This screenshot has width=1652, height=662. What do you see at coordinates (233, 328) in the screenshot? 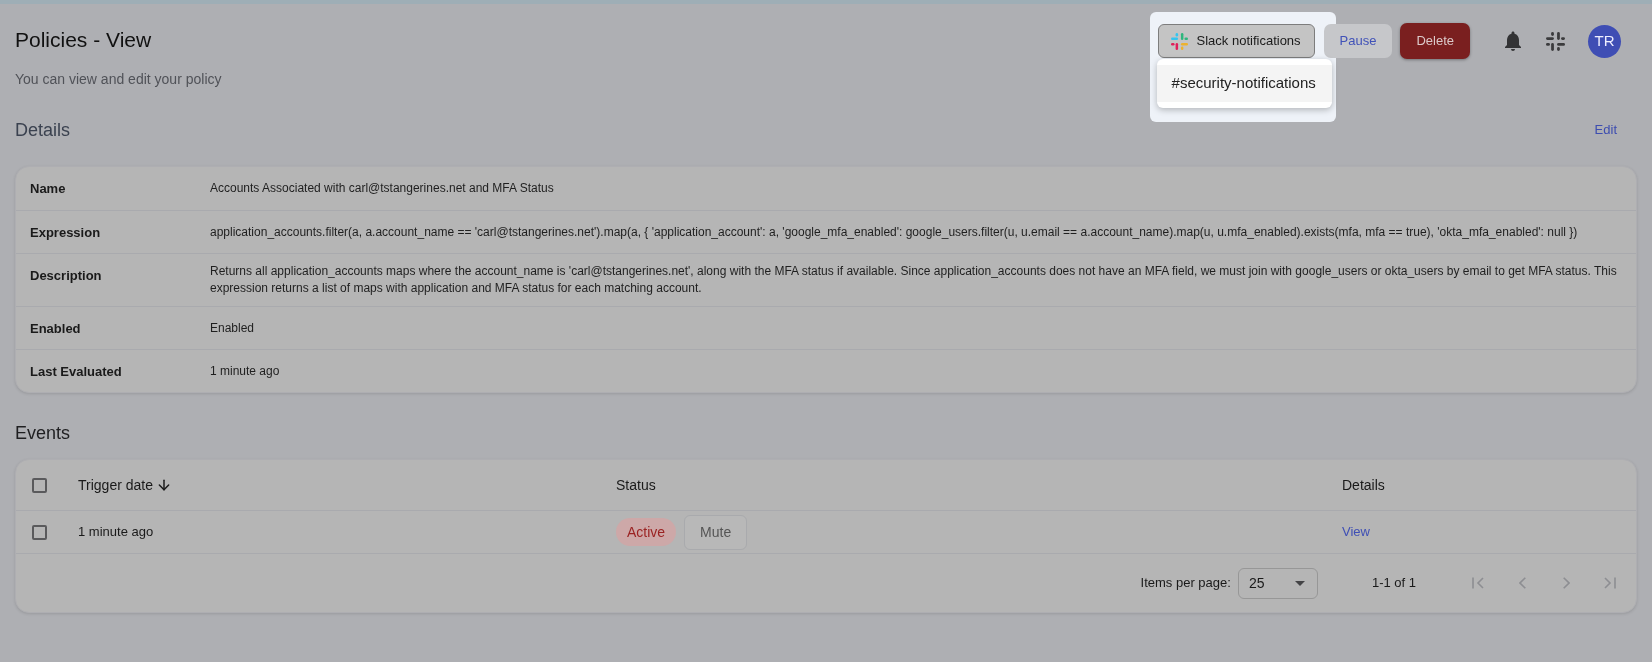
I see `detail-value: Enabled` at bounding box center [233, 328].